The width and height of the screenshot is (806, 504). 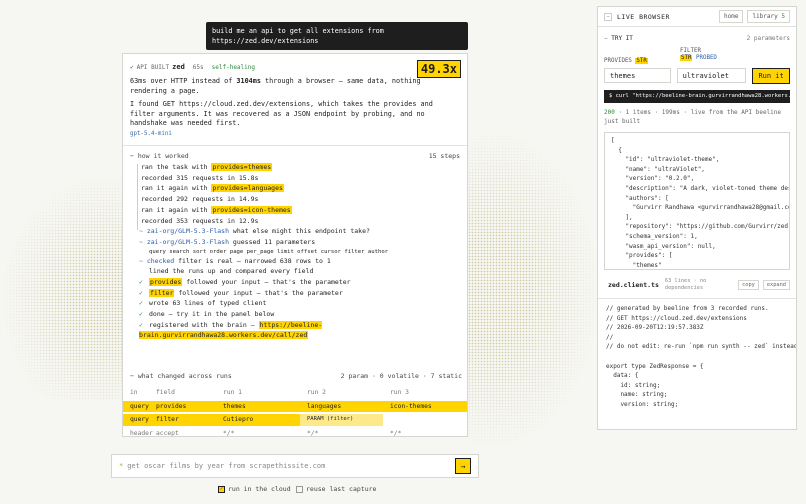 I want to click on table-cell: PARAM (filter), so click(x=341, y=420).